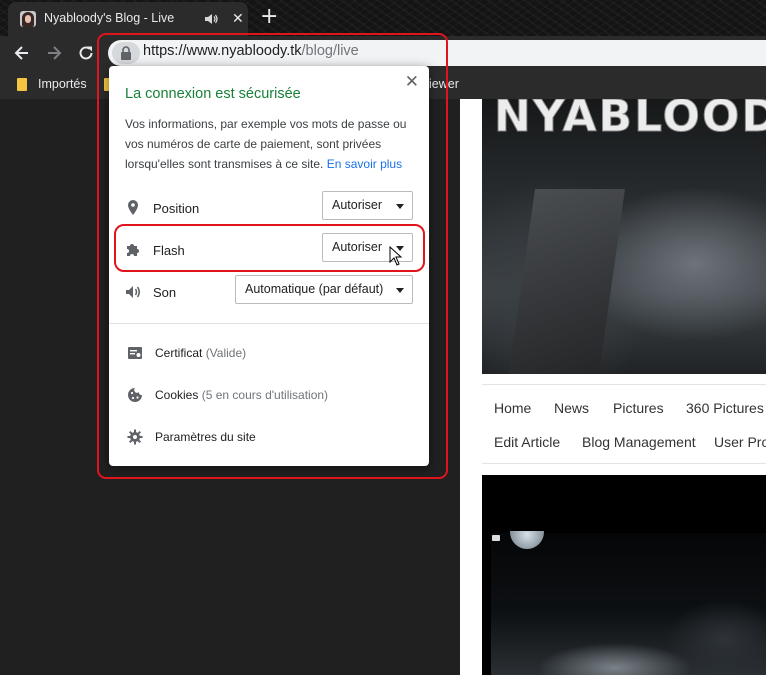  What do you see at coordinates (638, 408) in the screenshot?
I see `nav-pictures: Pictures` at bounding box center [638, 408].